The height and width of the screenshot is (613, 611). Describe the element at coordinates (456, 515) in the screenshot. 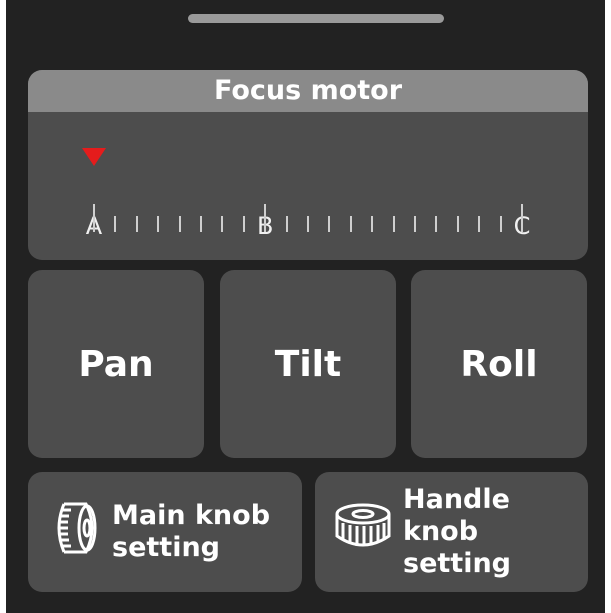

I see `handle-knob-label-line1: Handle knob` at that location.